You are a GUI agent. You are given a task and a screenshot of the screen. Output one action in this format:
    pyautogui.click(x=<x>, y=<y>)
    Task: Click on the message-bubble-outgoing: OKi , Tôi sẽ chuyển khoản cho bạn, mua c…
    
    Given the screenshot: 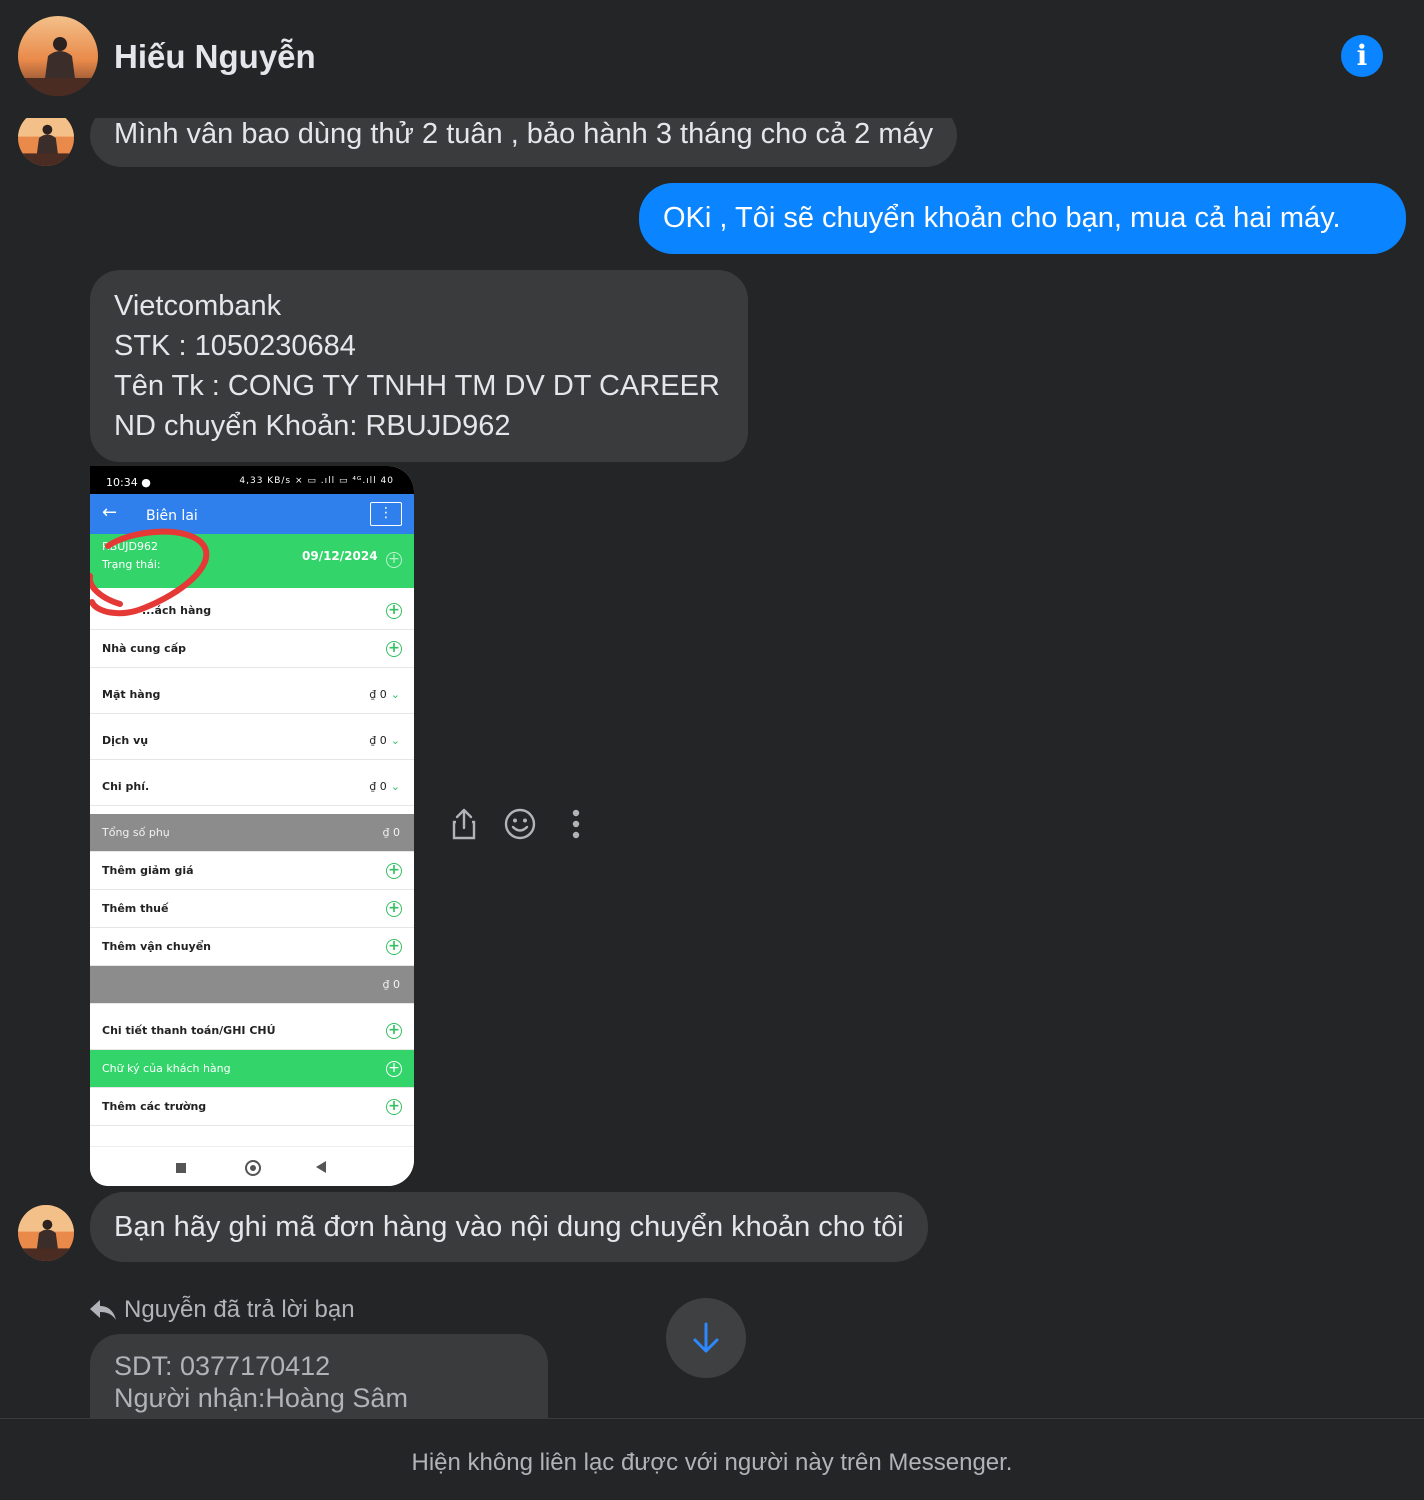 What is the action you would take?
    pyautogui.click(x=1022, y=218)
    